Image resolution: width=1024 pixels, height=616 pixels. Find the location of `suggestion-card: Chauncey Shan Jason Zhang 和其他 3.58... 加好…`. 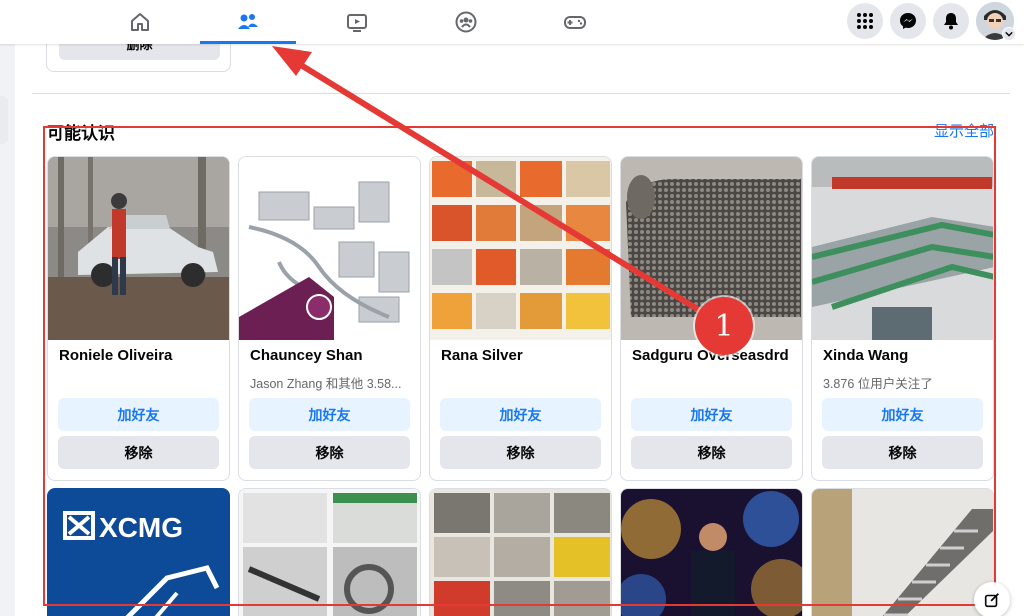

suggestion-card: Chauncey Shan Jason Zhang 和其他 3.58... 加好… is located at coordinates (329, 318).